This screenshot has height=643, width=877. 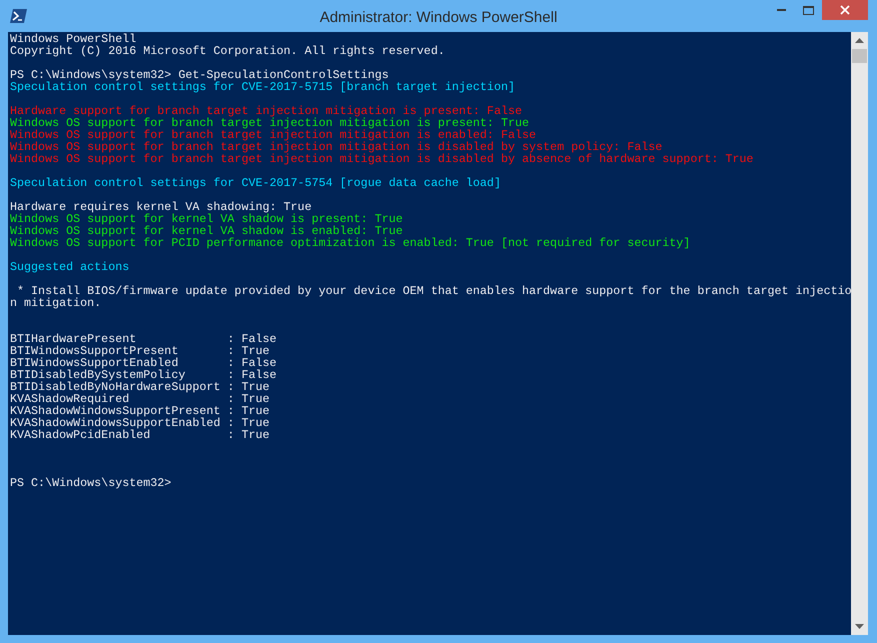 I want to click on console-line: Windows OS support for kernel VA shadow is present: True, so click(x=206, y=219).